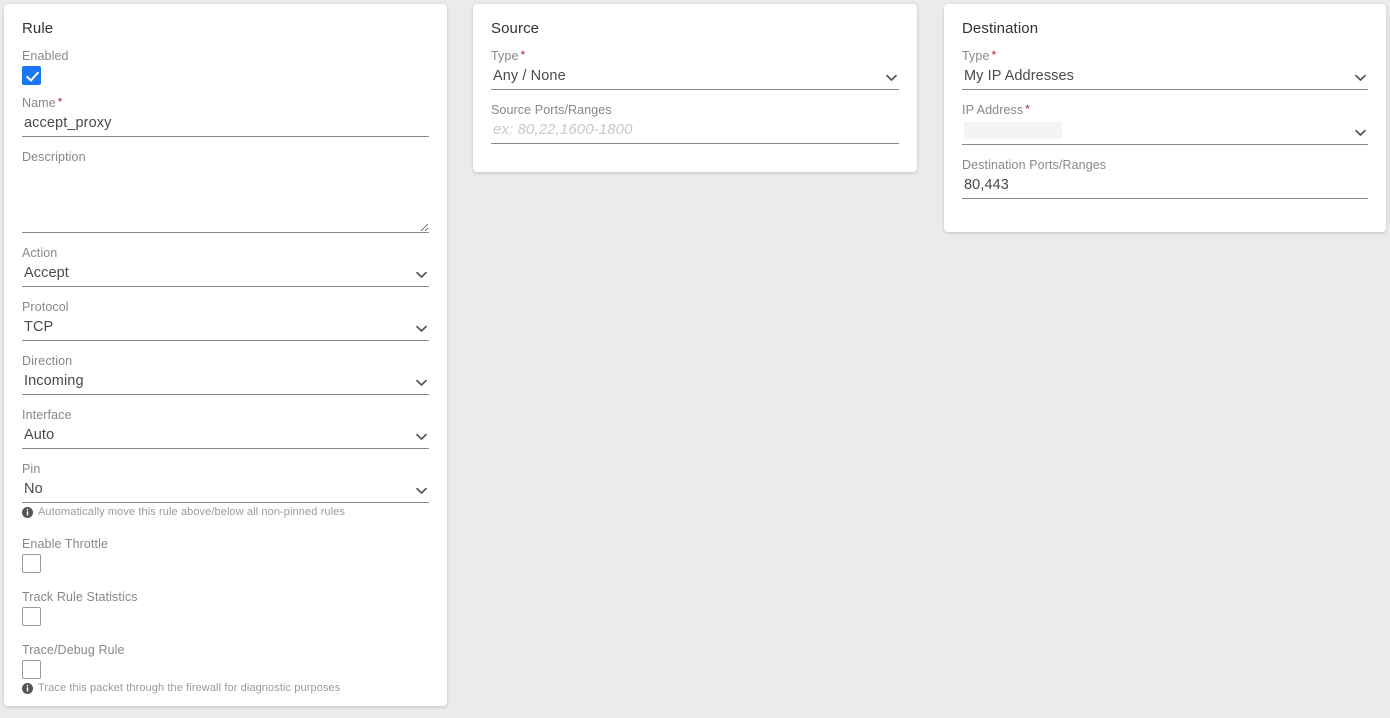  Describe the element at coordinates (695, 132) in the screenshot. I see `input-source-ports` at that location.